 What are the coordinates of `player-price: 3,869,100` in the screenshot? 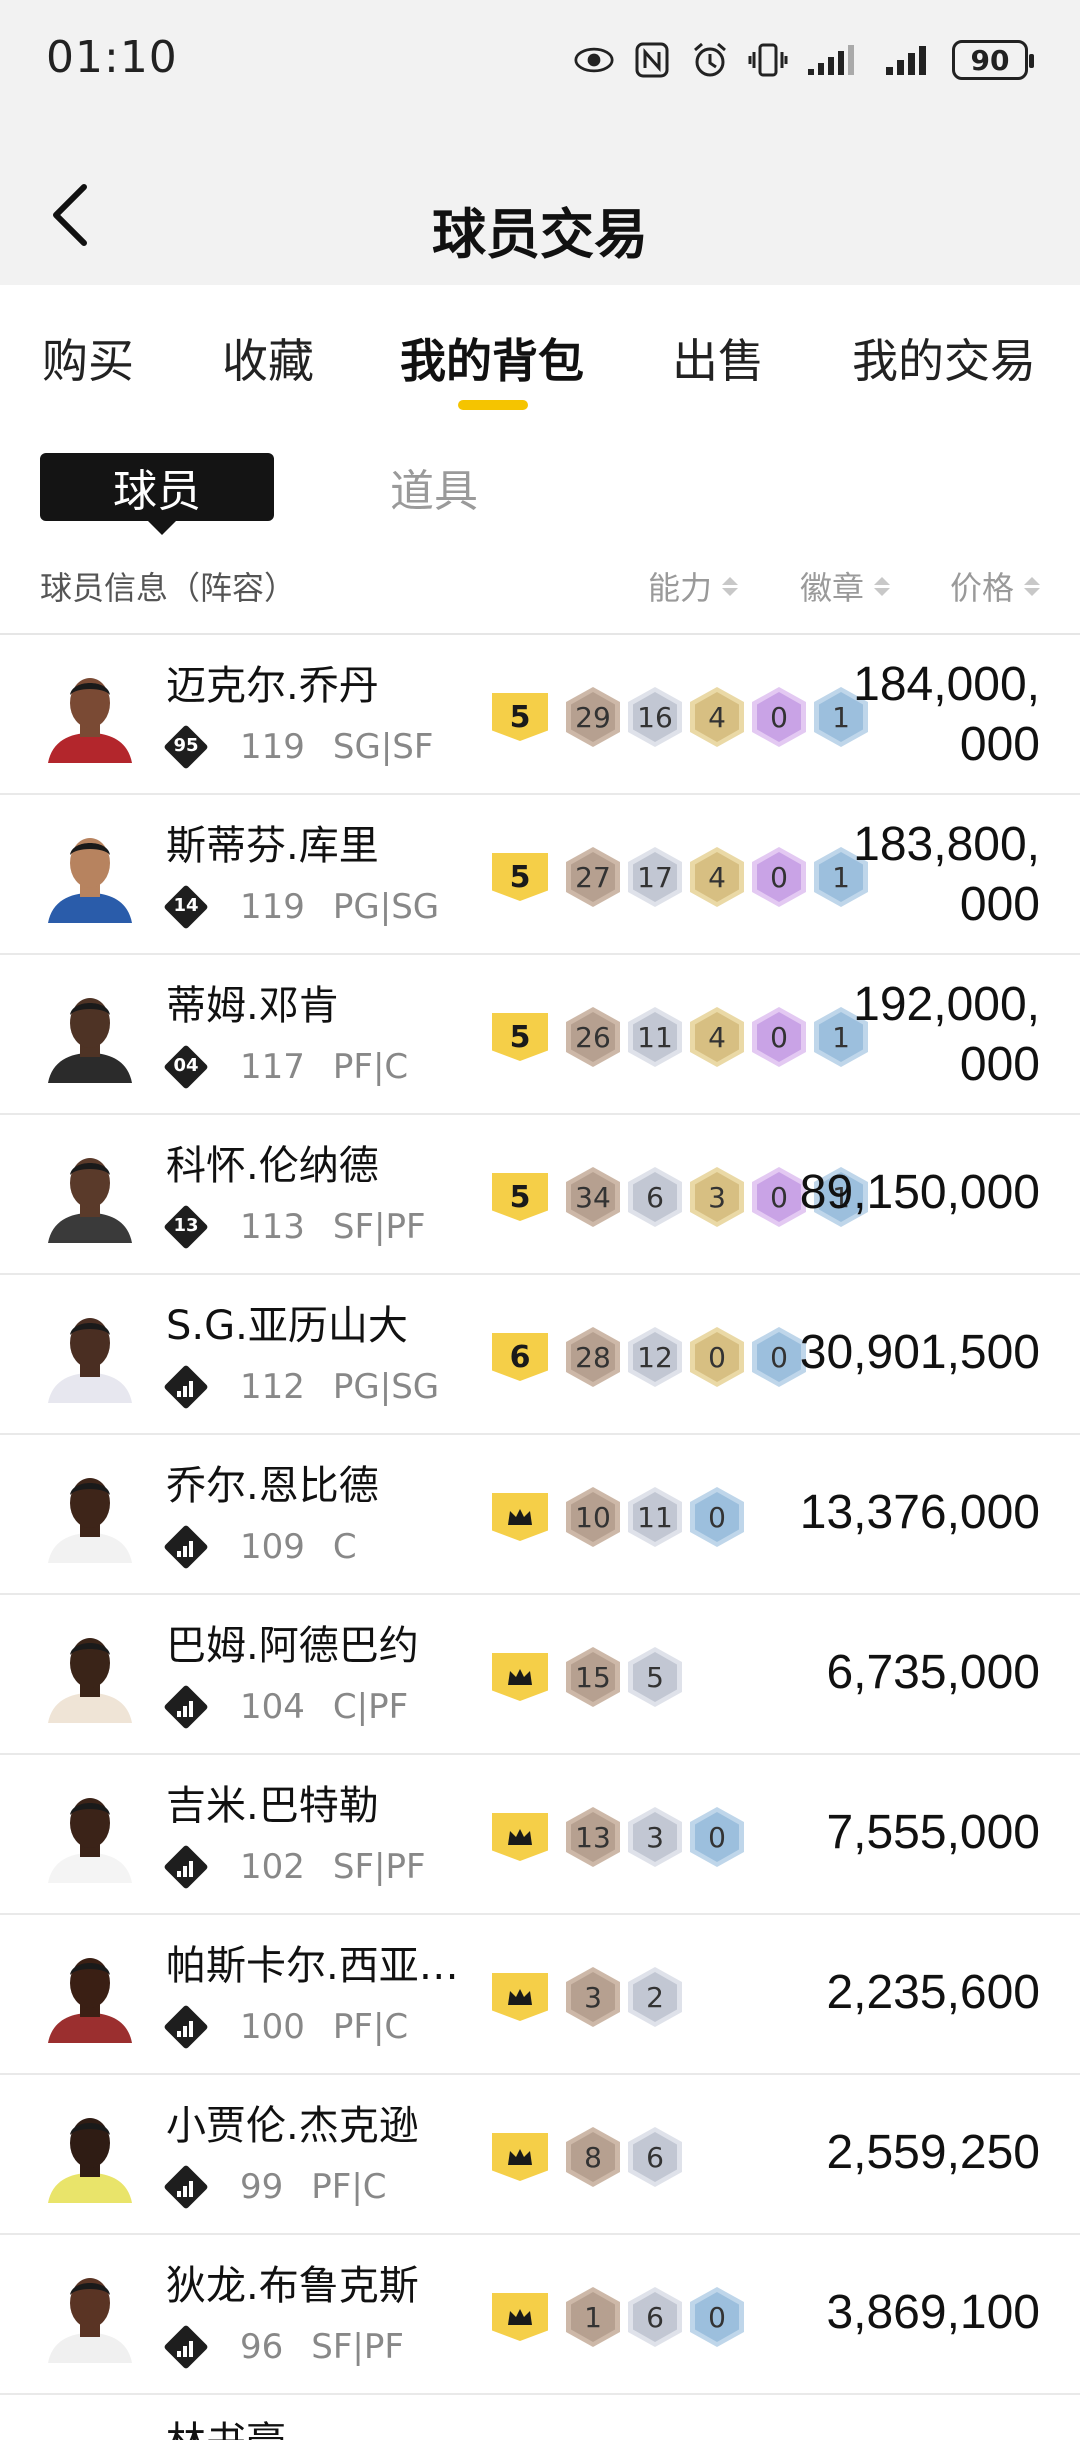 It's located at (933, 2312).